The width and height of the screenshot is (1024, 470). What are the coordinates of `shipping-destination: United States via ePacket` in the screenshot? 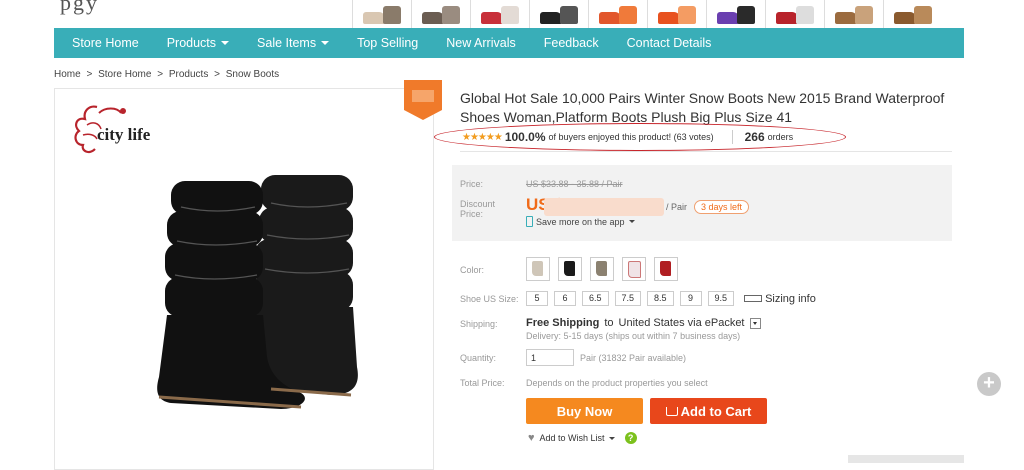 It's located at (682, 323).